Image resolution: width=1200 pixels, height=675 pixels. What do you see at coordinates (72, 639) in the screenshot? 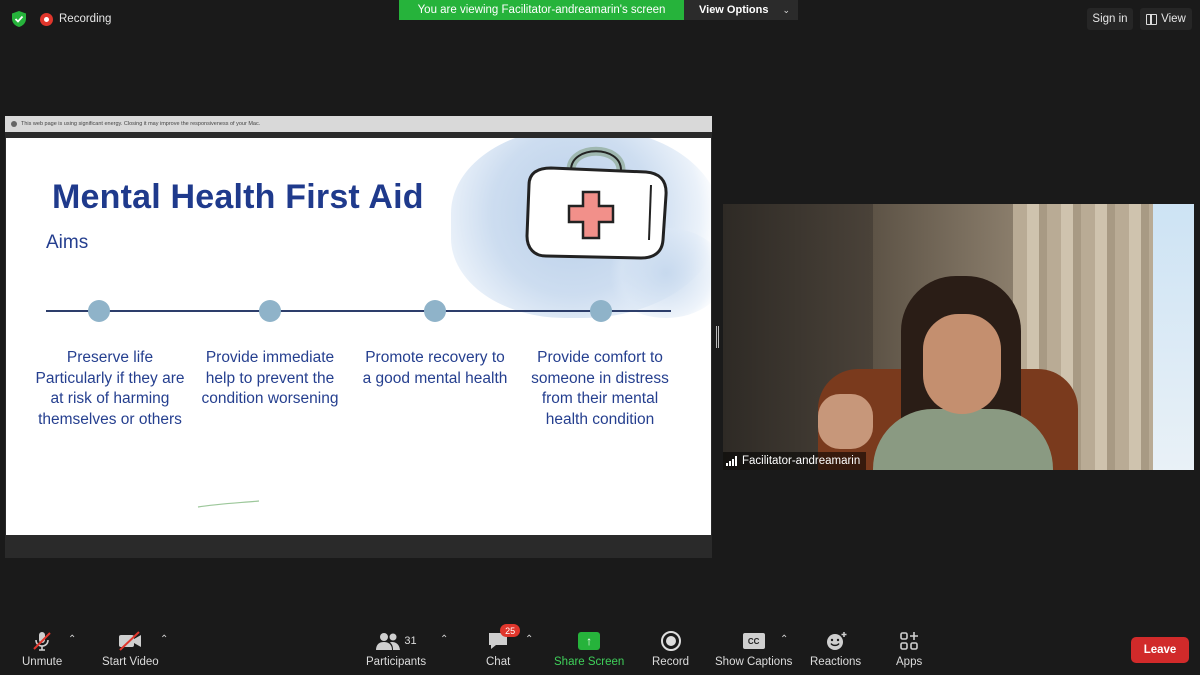
I see `audio-options-caret-icon: ⌃` at bounding box center [72, 639].